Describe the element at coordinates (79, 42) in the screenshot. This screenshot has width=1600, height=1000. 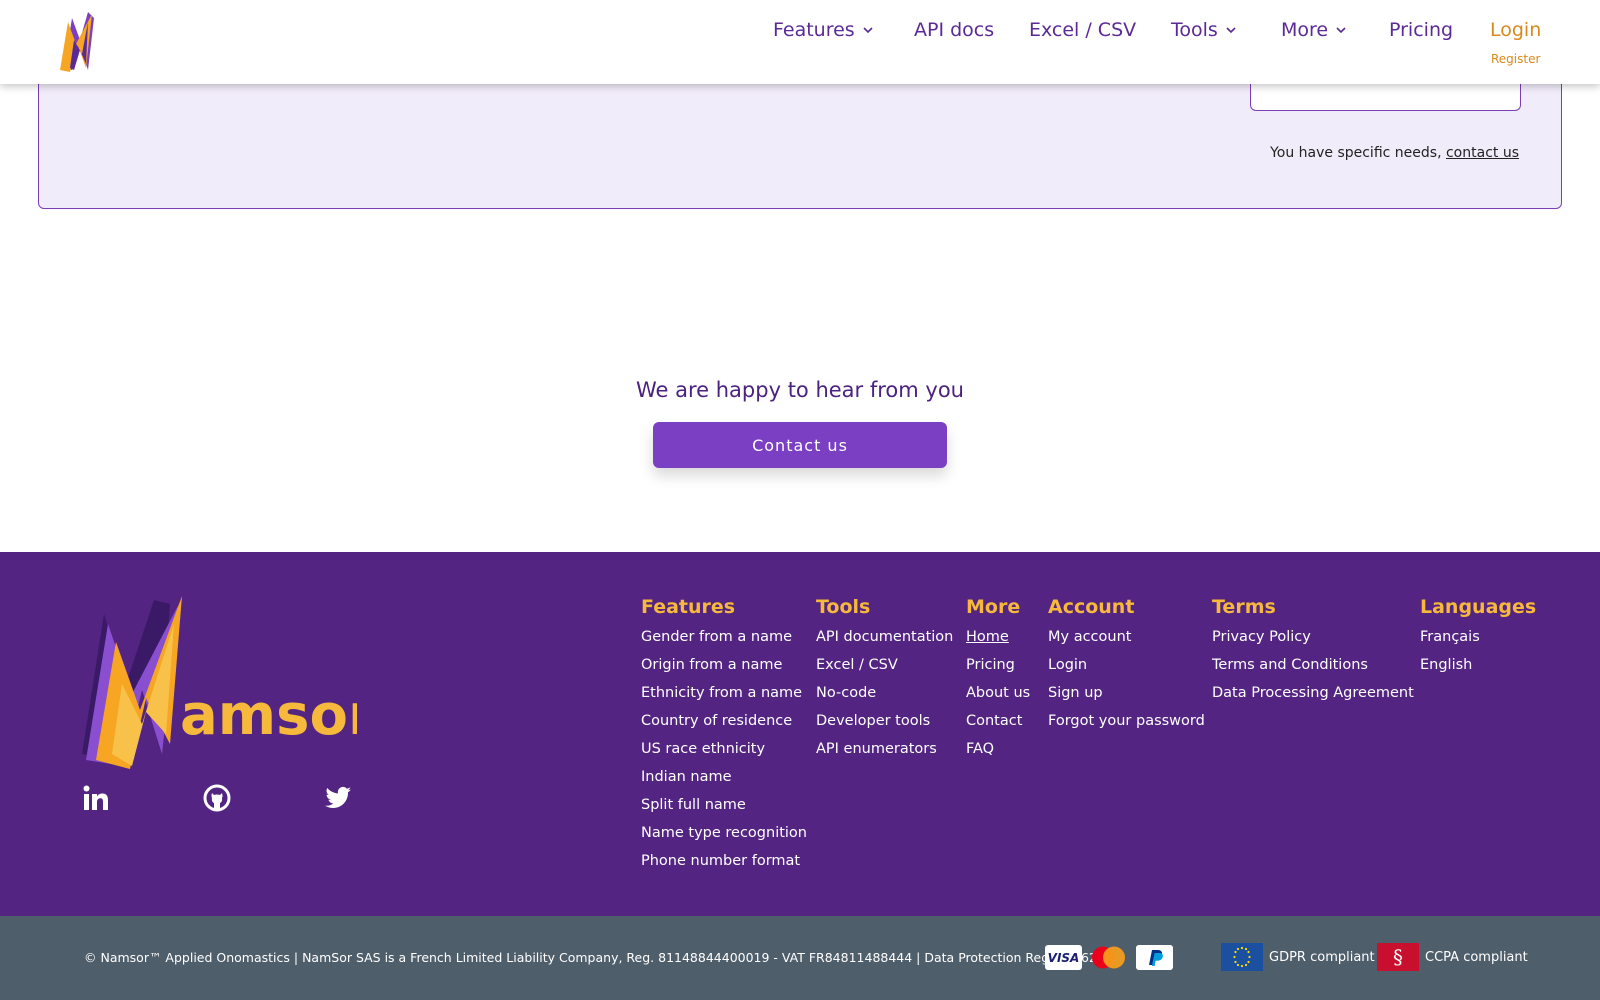
I see `namsor-logo-icon` at that location.